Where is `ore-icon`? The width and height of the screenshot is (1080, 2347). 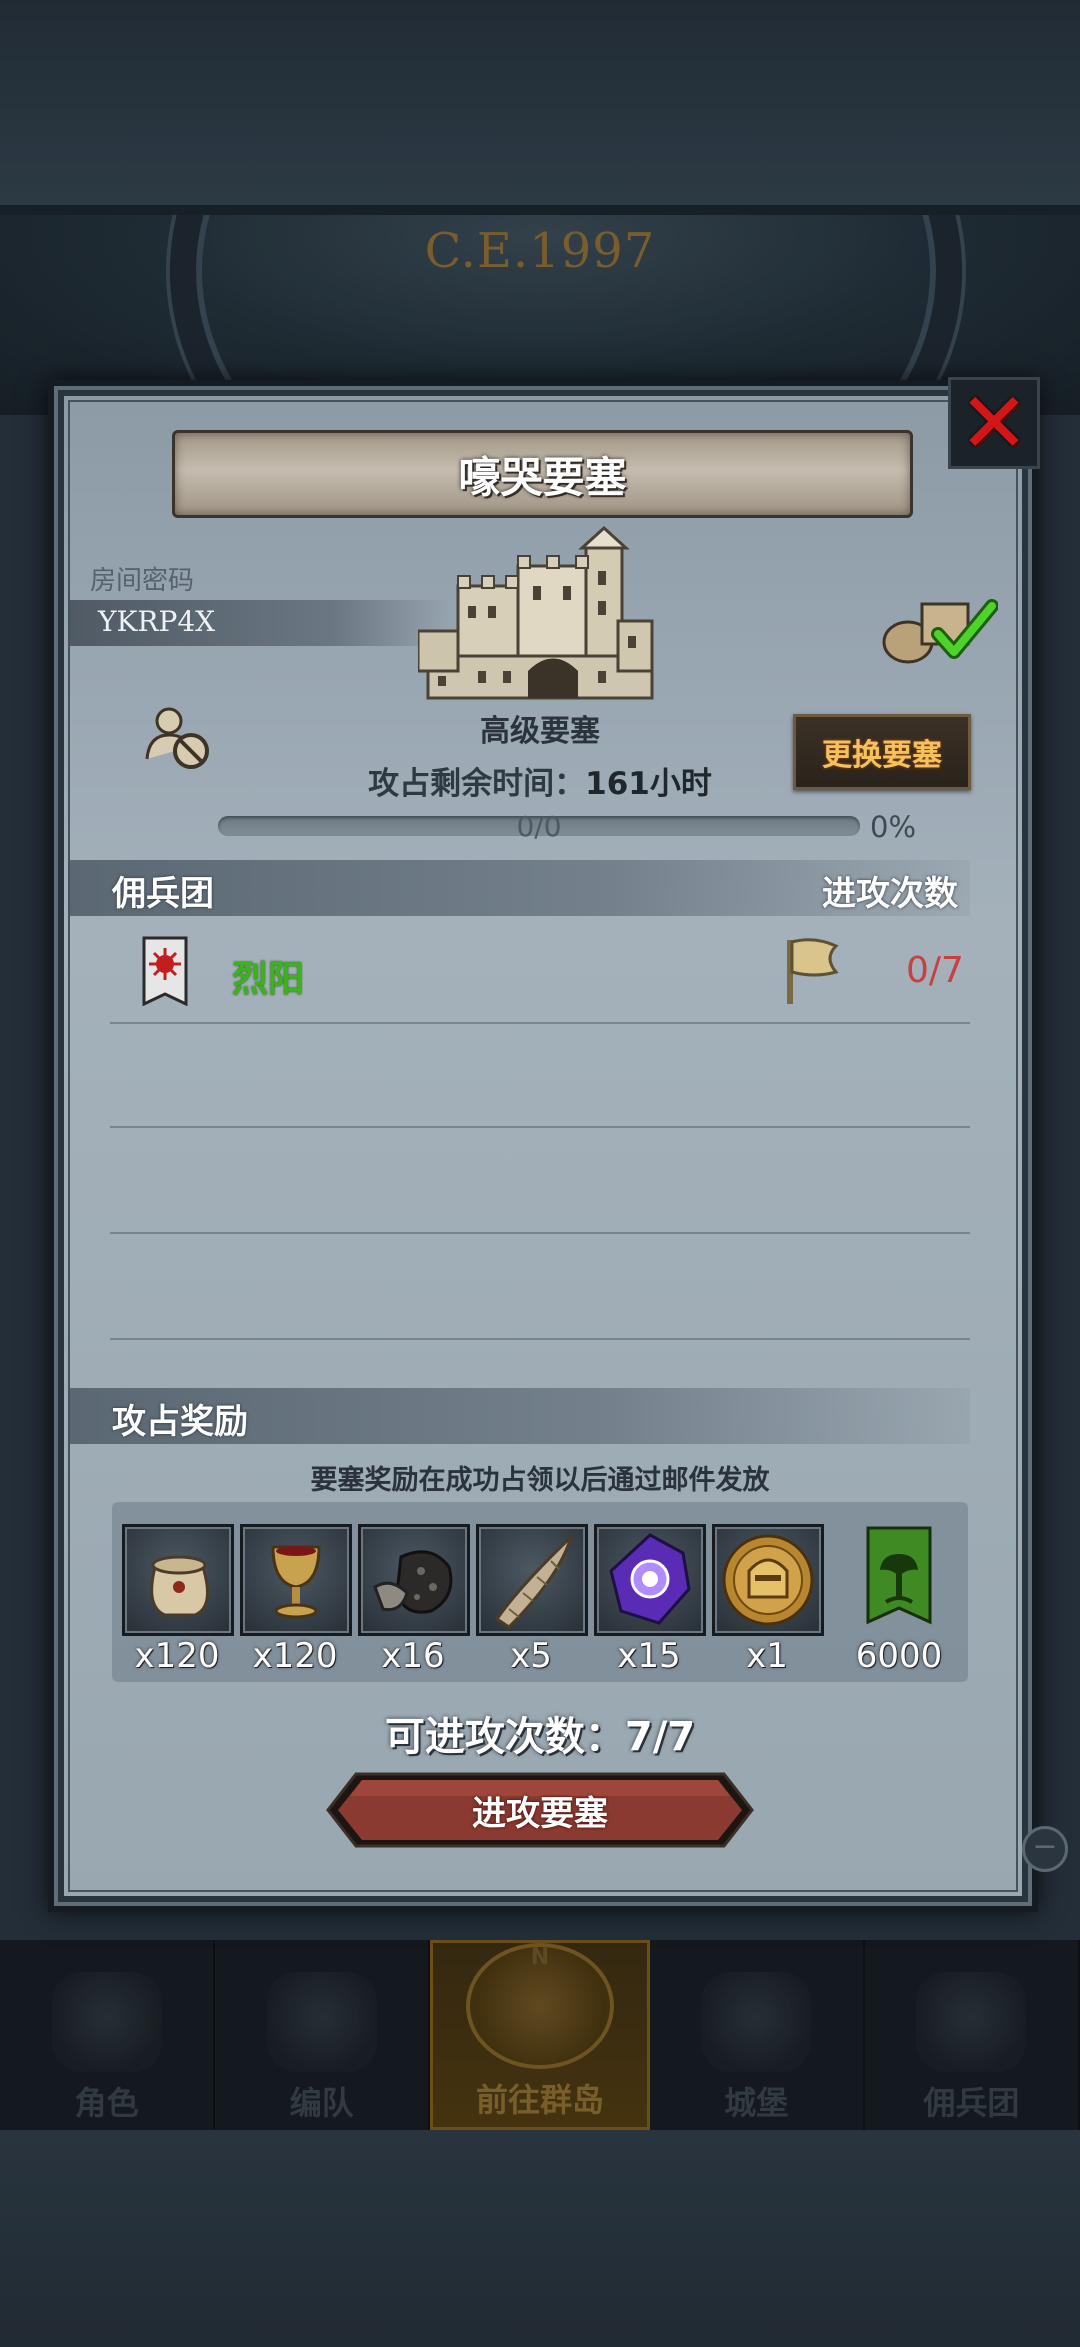
ore-icon is located at coordinates (413, 1582).